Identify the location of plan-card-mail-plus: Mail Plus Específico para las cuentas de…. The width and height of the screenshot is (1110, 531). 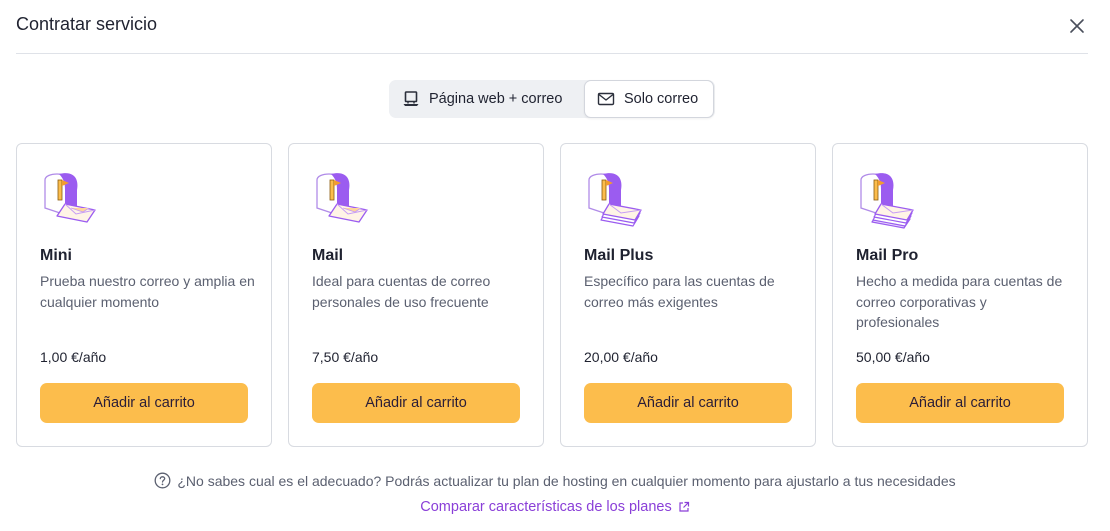
(688, 295).